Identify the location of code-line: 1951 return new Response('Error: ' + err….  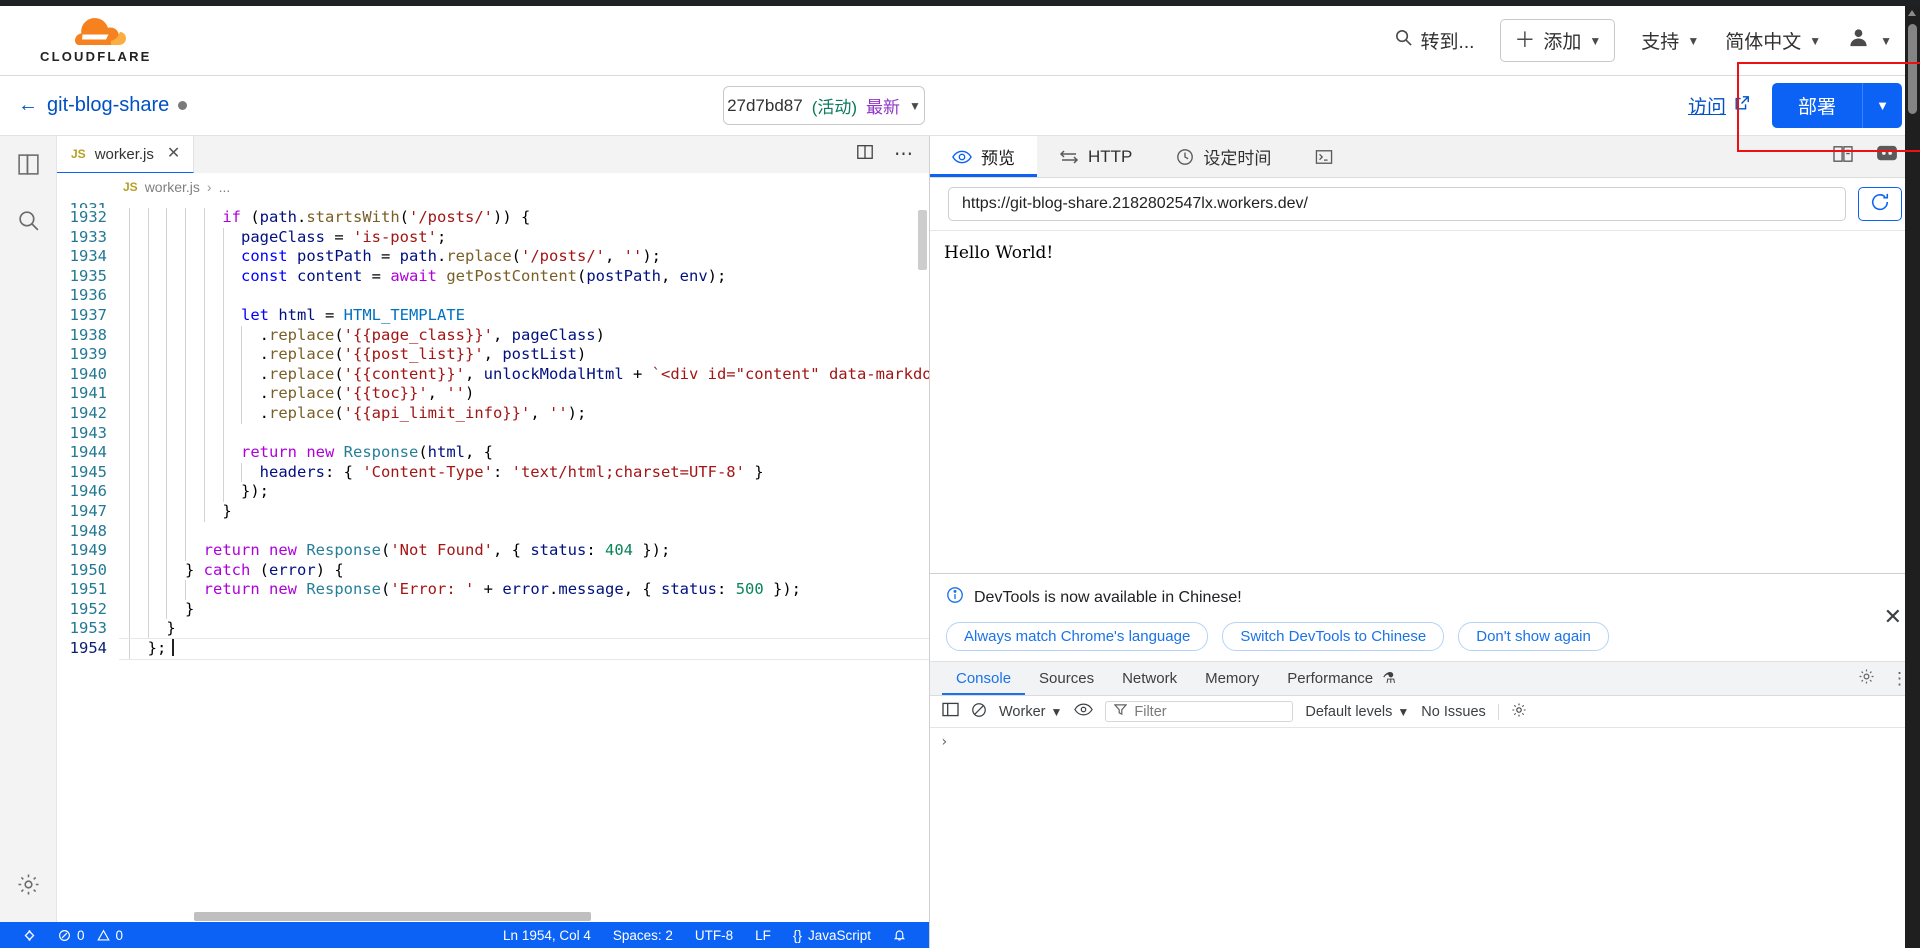
(493, 590).